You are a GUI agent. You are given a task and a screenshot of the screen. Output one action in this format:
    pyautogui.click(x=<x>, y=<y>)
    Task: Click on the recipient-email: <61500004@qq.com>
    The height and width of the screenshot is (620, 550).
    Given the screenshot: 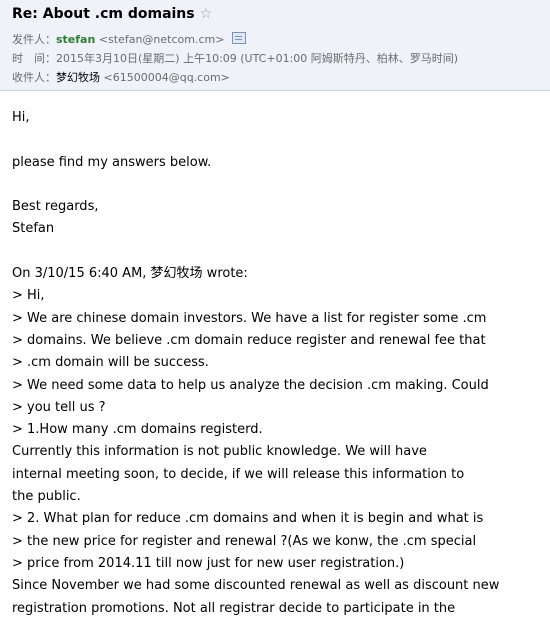 What is the action you would take?
    pyautogui.click(x=167, y=77)
    